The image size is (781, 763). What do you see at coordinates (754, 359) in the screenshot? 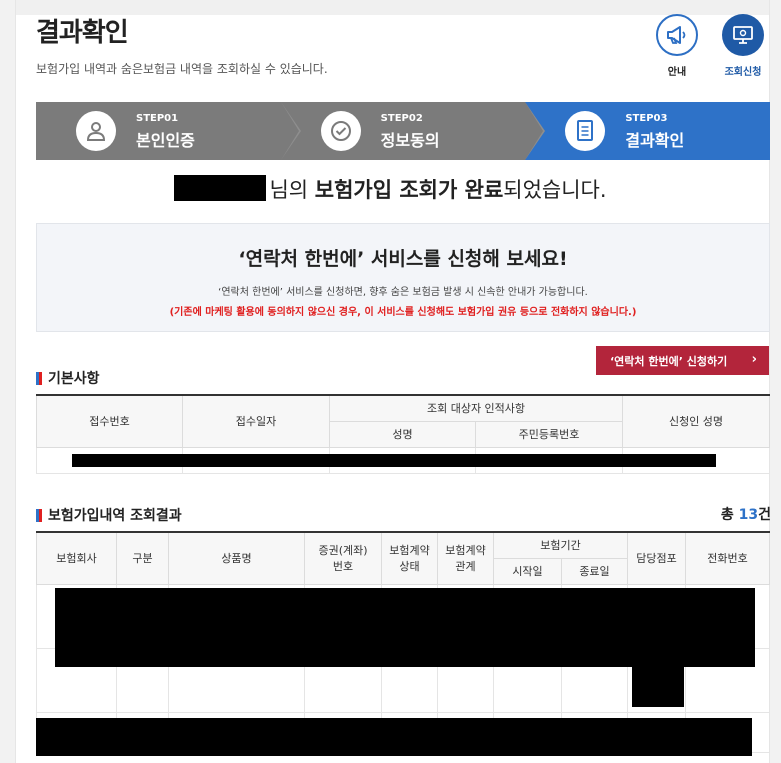
I see `chevron-right-icon: ›` at bounding box center [754, 359].